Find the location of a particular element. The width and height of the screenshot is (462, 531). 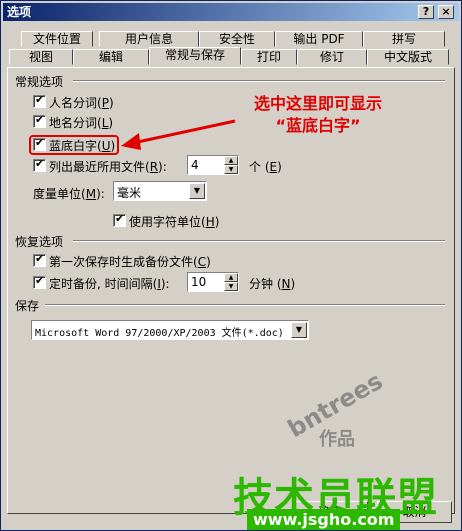

backup-first-key: C is located at coordinates (202, 262).